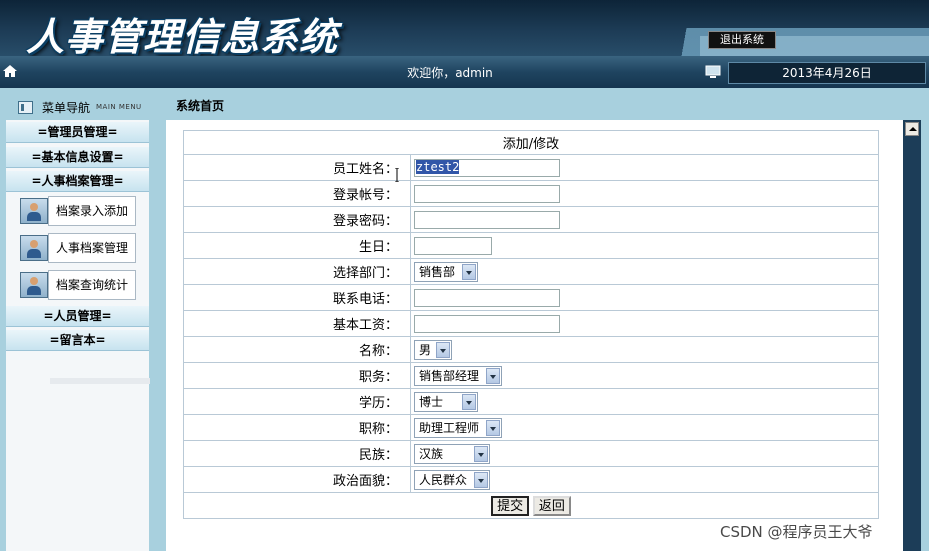 Image resolution: width=929 pixels, height=551 pixels. I want to click on login-account-input, so click(487, 193).